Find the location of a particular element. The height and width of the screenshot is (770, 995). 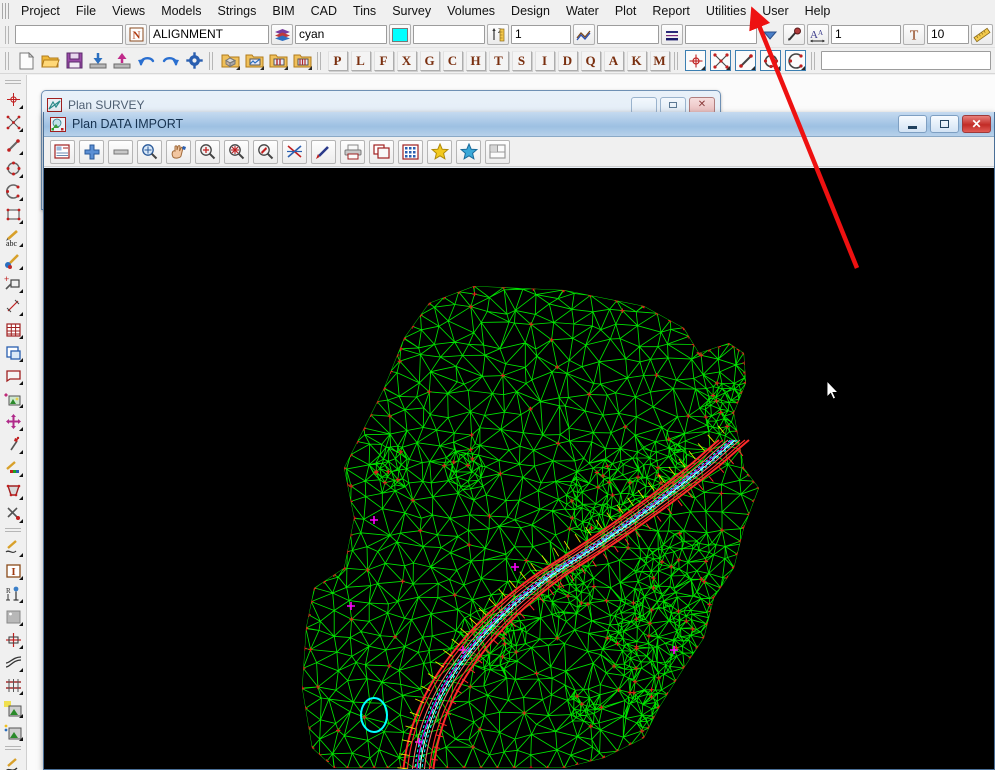

lineweight-field is located at coordinates (721, 34).